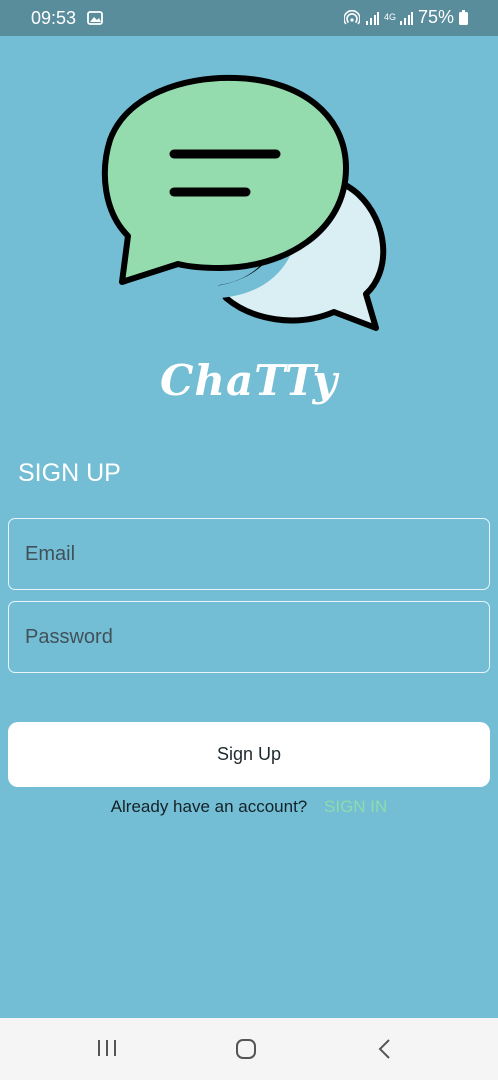 The image size is (498, 1080). I want to click on email-field, so click(249, 554).